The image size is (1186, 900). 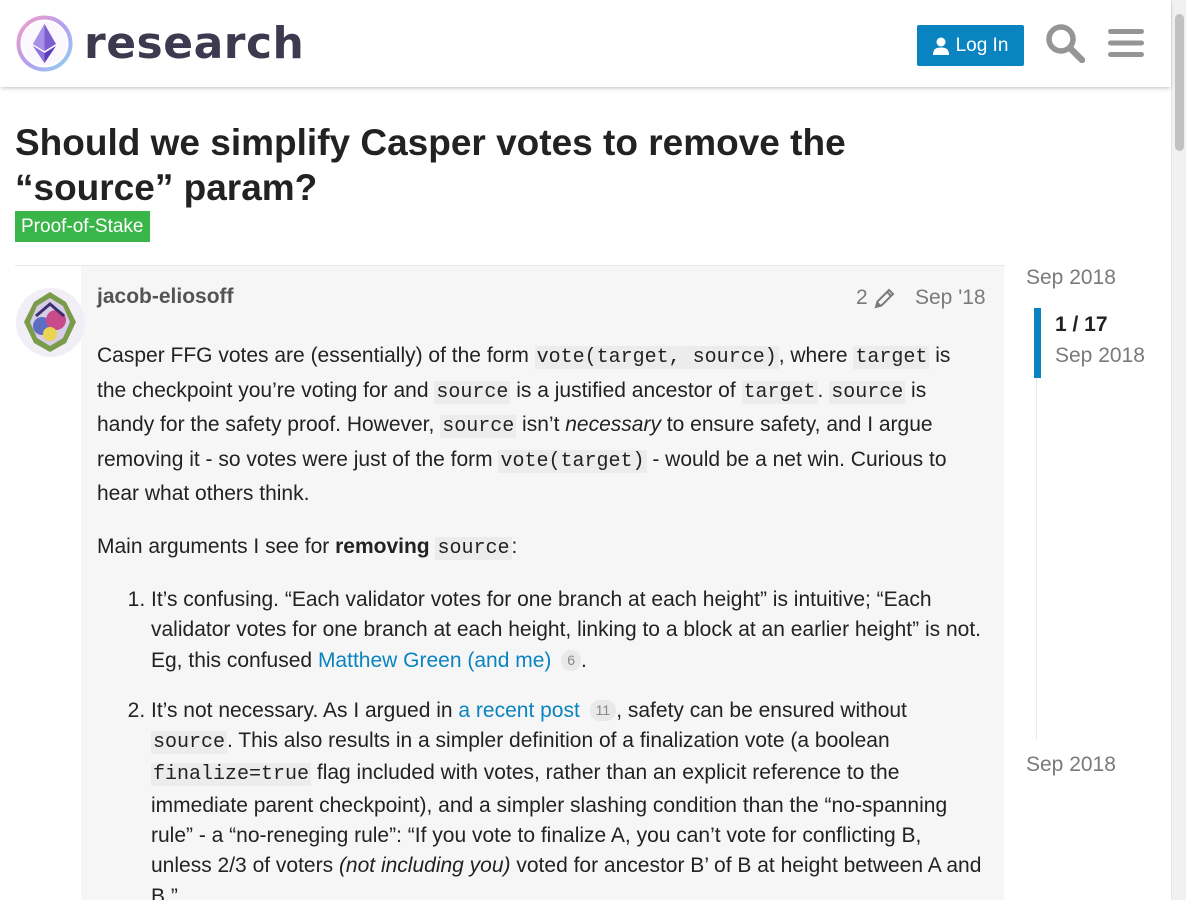 I want to click on recent-post-link: a recent post, so click(x=518, y=710).